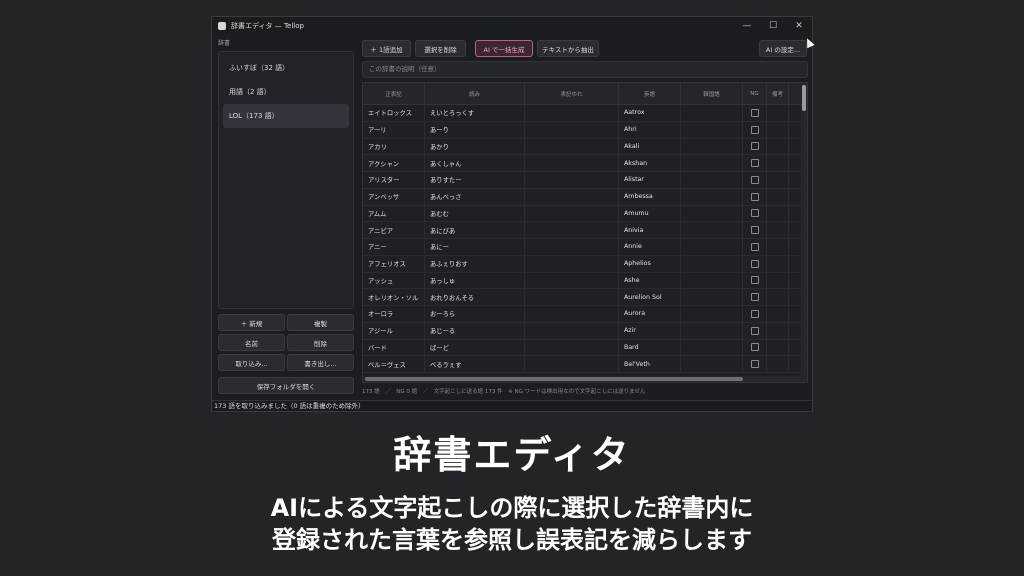  I want to click on column-header: 表記ゆれ, so click(572, 93).